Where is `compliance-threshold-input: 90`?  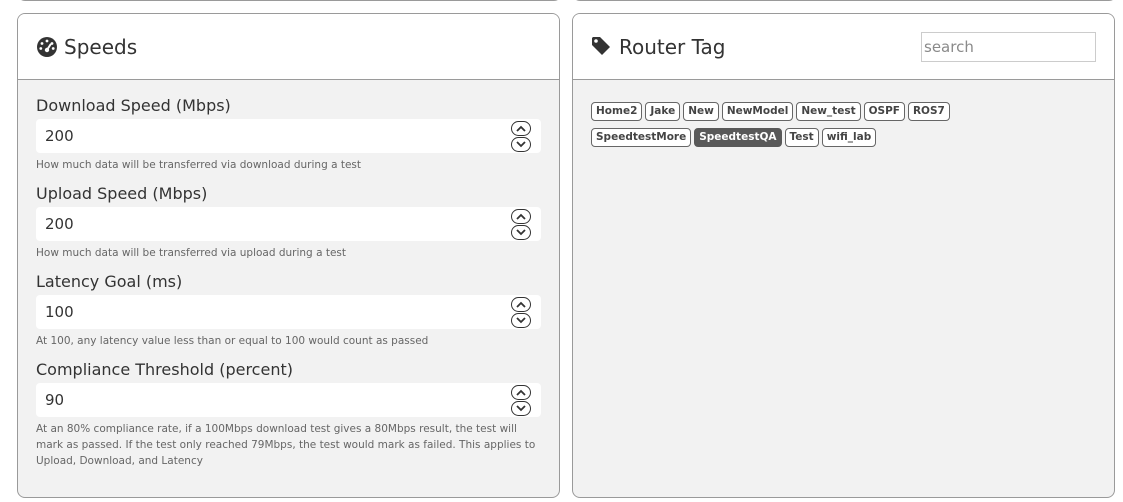
compliance-threshold-input: 90 is located at coordinates (288, 400).